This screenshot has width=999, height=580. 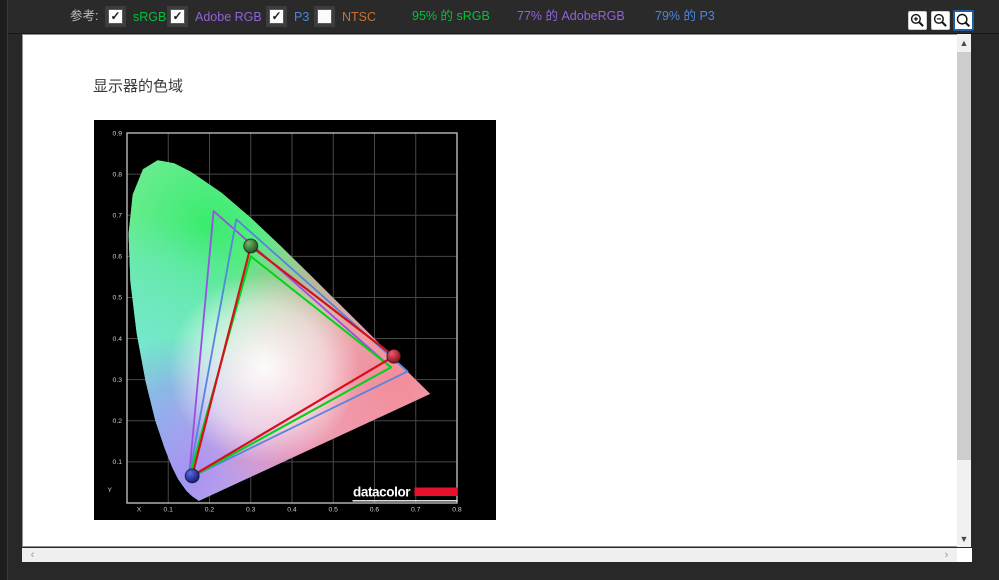 I want to click on p3-checkbox: ✓, so click(x=276, y=16).